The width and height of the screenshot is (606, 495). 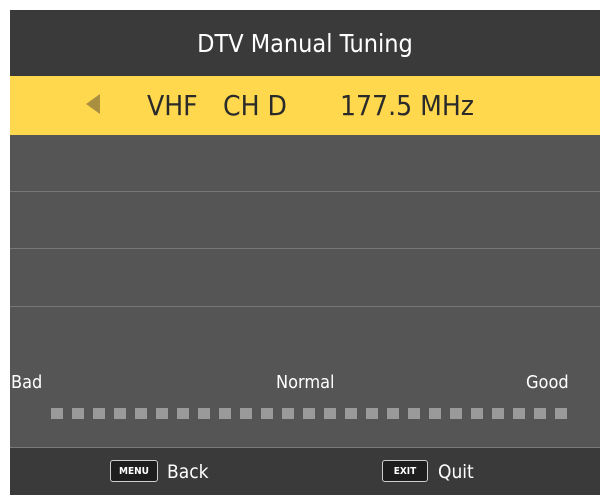 What do you see at coordinates (27, 382) in the screenshot?
I see `signal-bad-label: Bad` at bounding box center [27, 382].